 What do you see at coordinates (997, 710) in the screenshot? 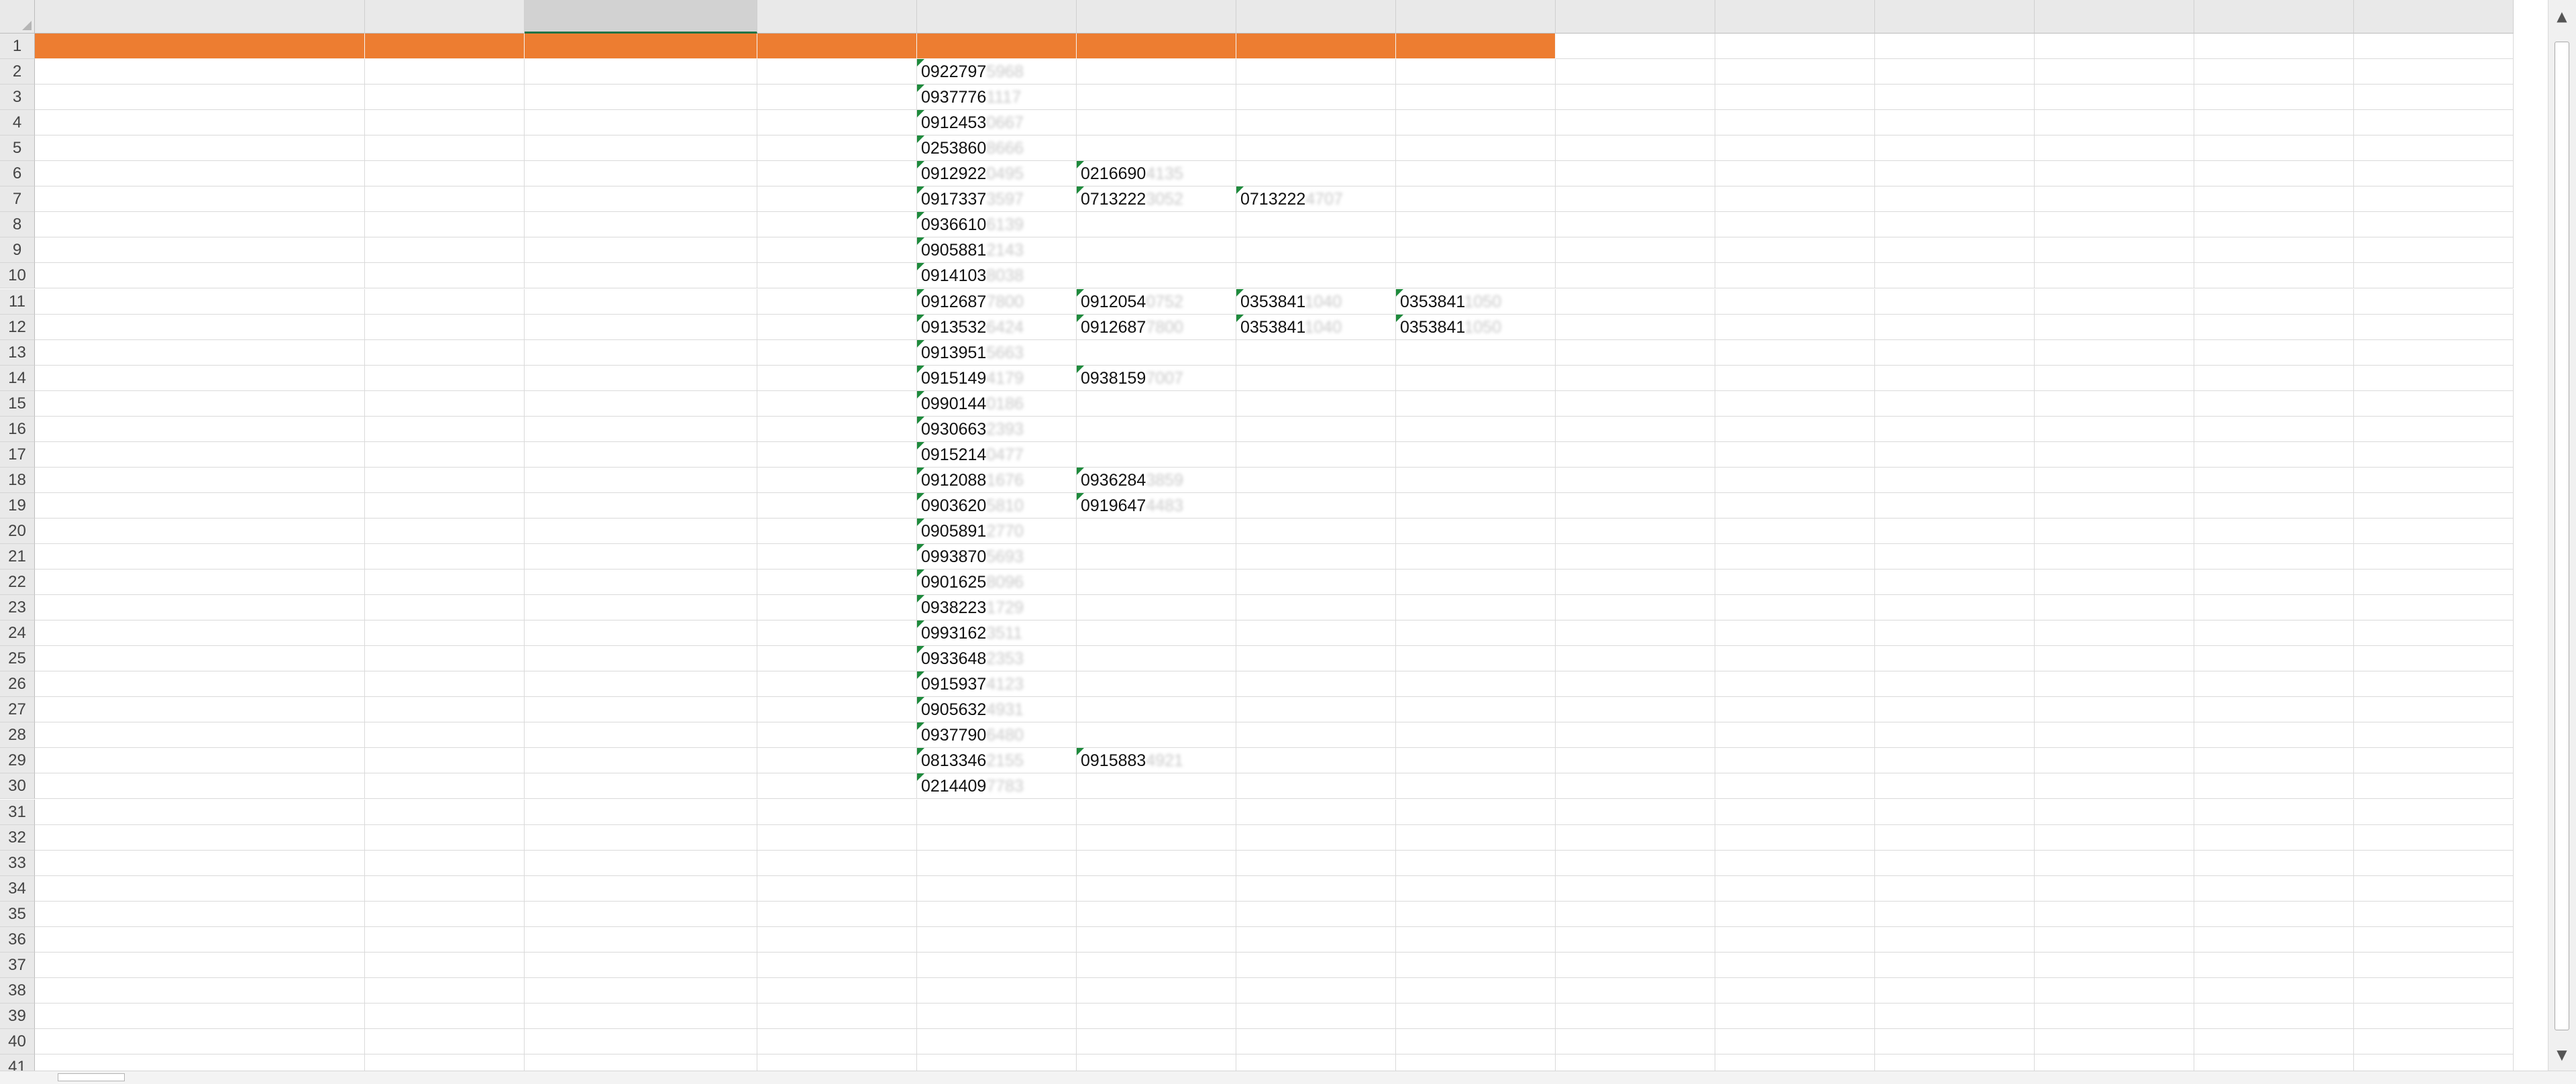
I see `phone-cell: 09056324931` at bounding box center [997, 710].